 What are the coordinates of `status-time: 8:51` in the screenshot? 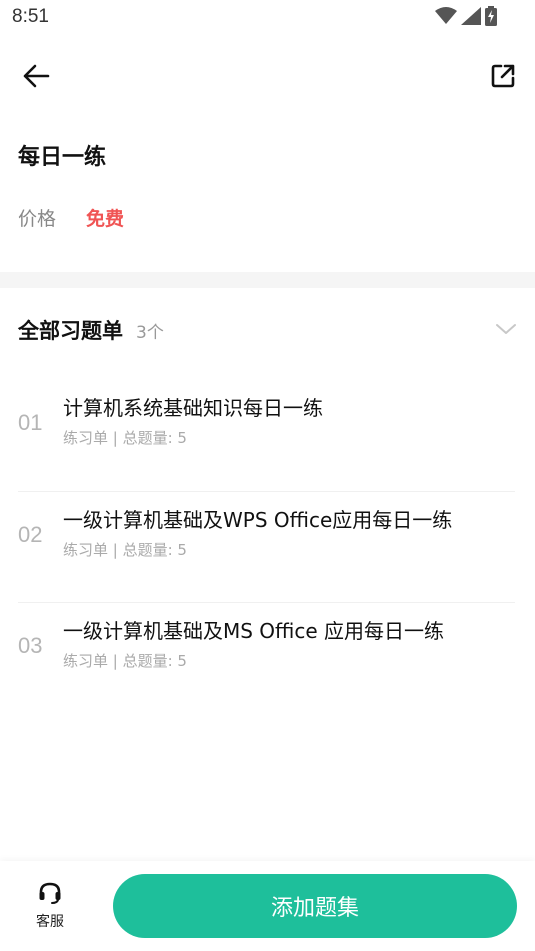 It's located at (30, 16).